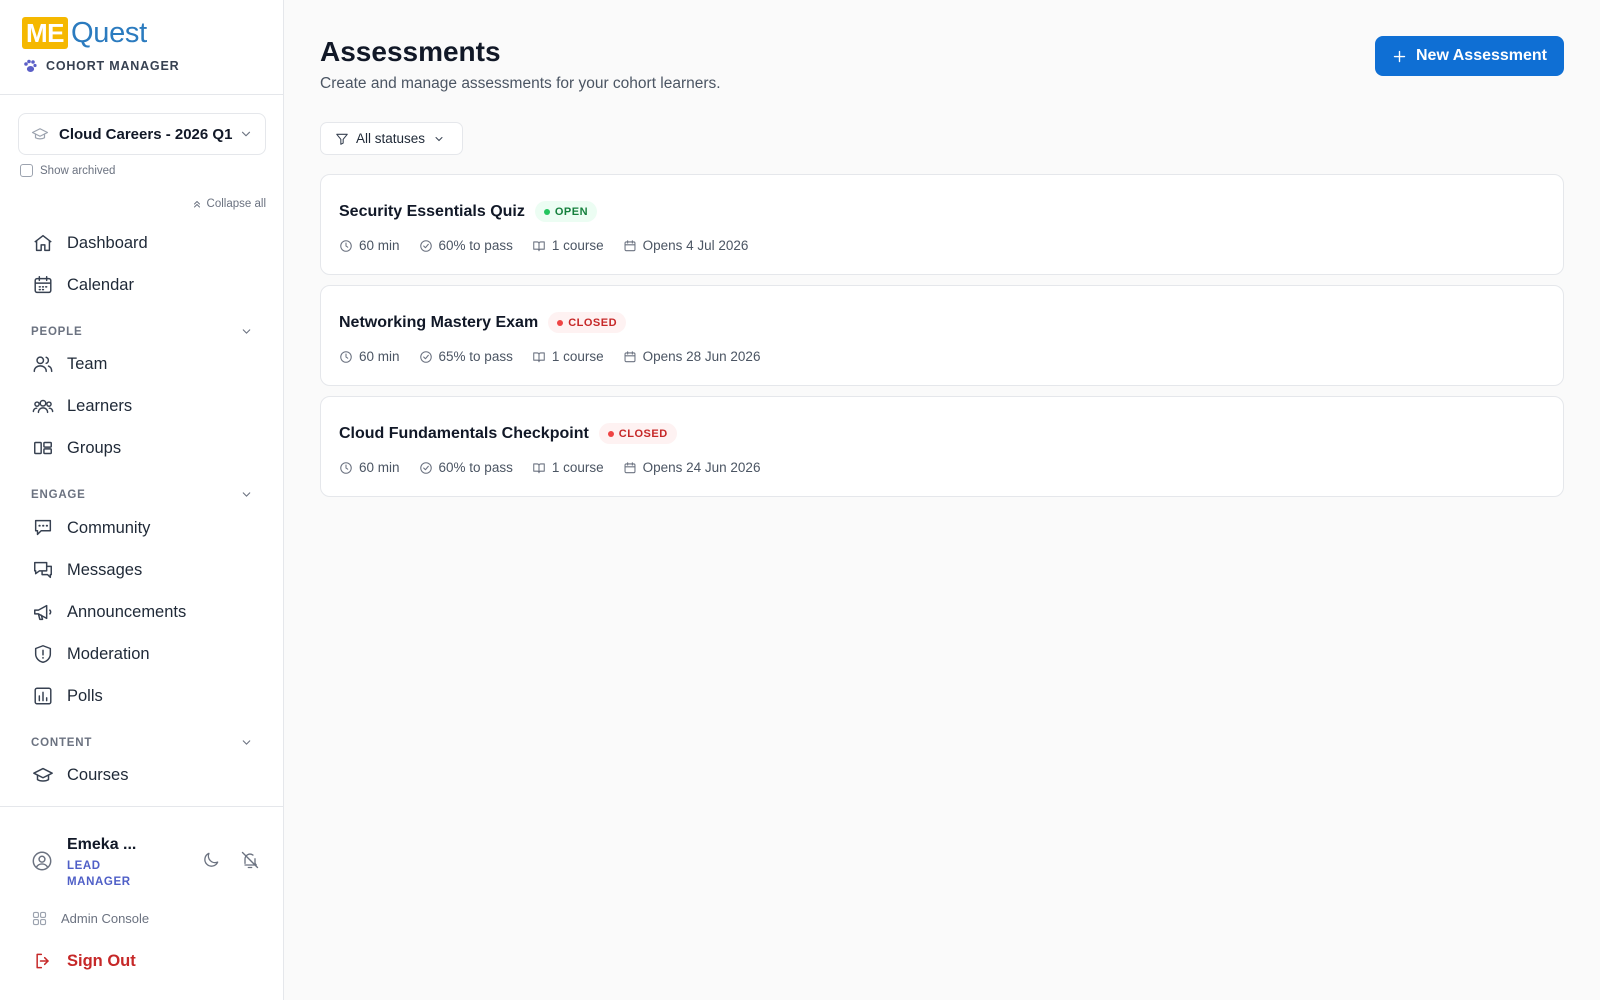 This screenshot has height=1000, width=1600. I want to click on sidebar-item-groups: Groups, so click(140, 448).